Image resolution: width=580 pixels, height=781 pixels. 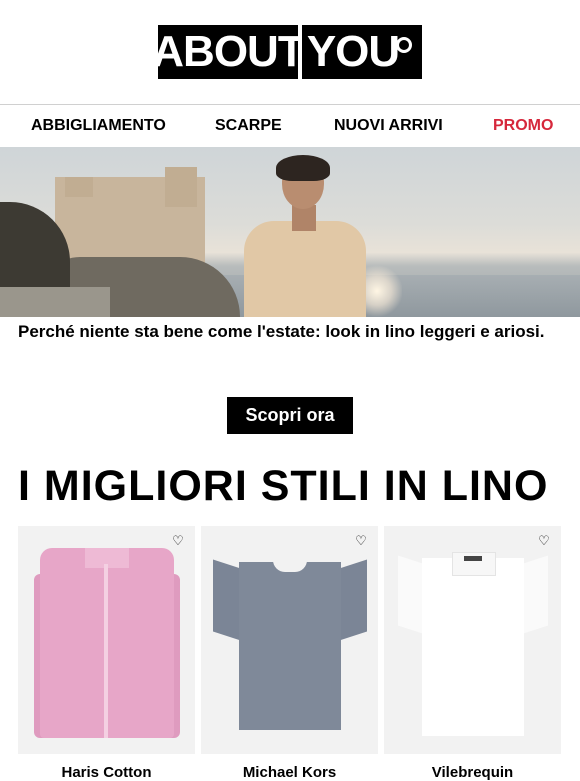 I want to click on logo-text-about: ABOUT, so click(x=228, y=51).